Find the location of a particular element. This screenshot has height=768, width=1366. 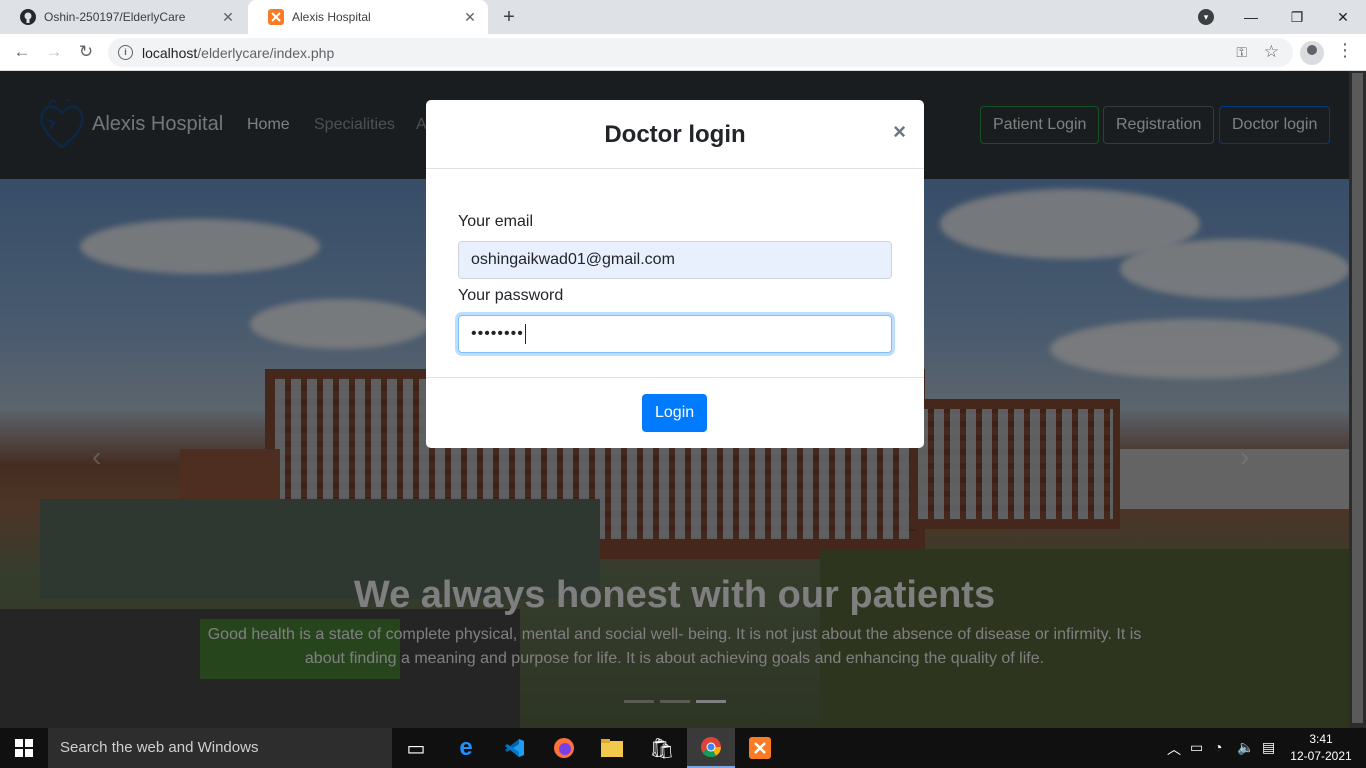

page-scrollbar is located at coordinates (1357, 399).